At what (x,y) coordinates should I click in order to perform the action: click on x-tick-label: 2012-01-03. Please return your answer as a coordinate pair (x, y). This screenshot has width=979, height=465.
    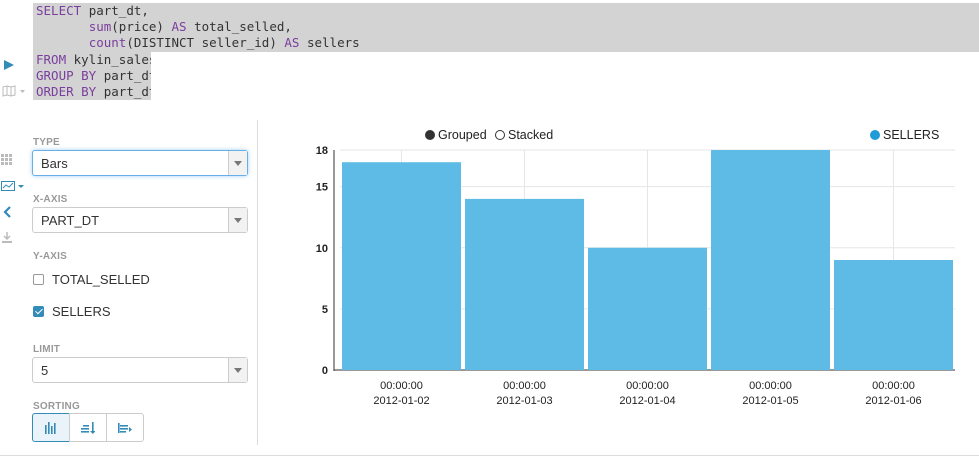
    Looking at the image, I should click on (524, 401).